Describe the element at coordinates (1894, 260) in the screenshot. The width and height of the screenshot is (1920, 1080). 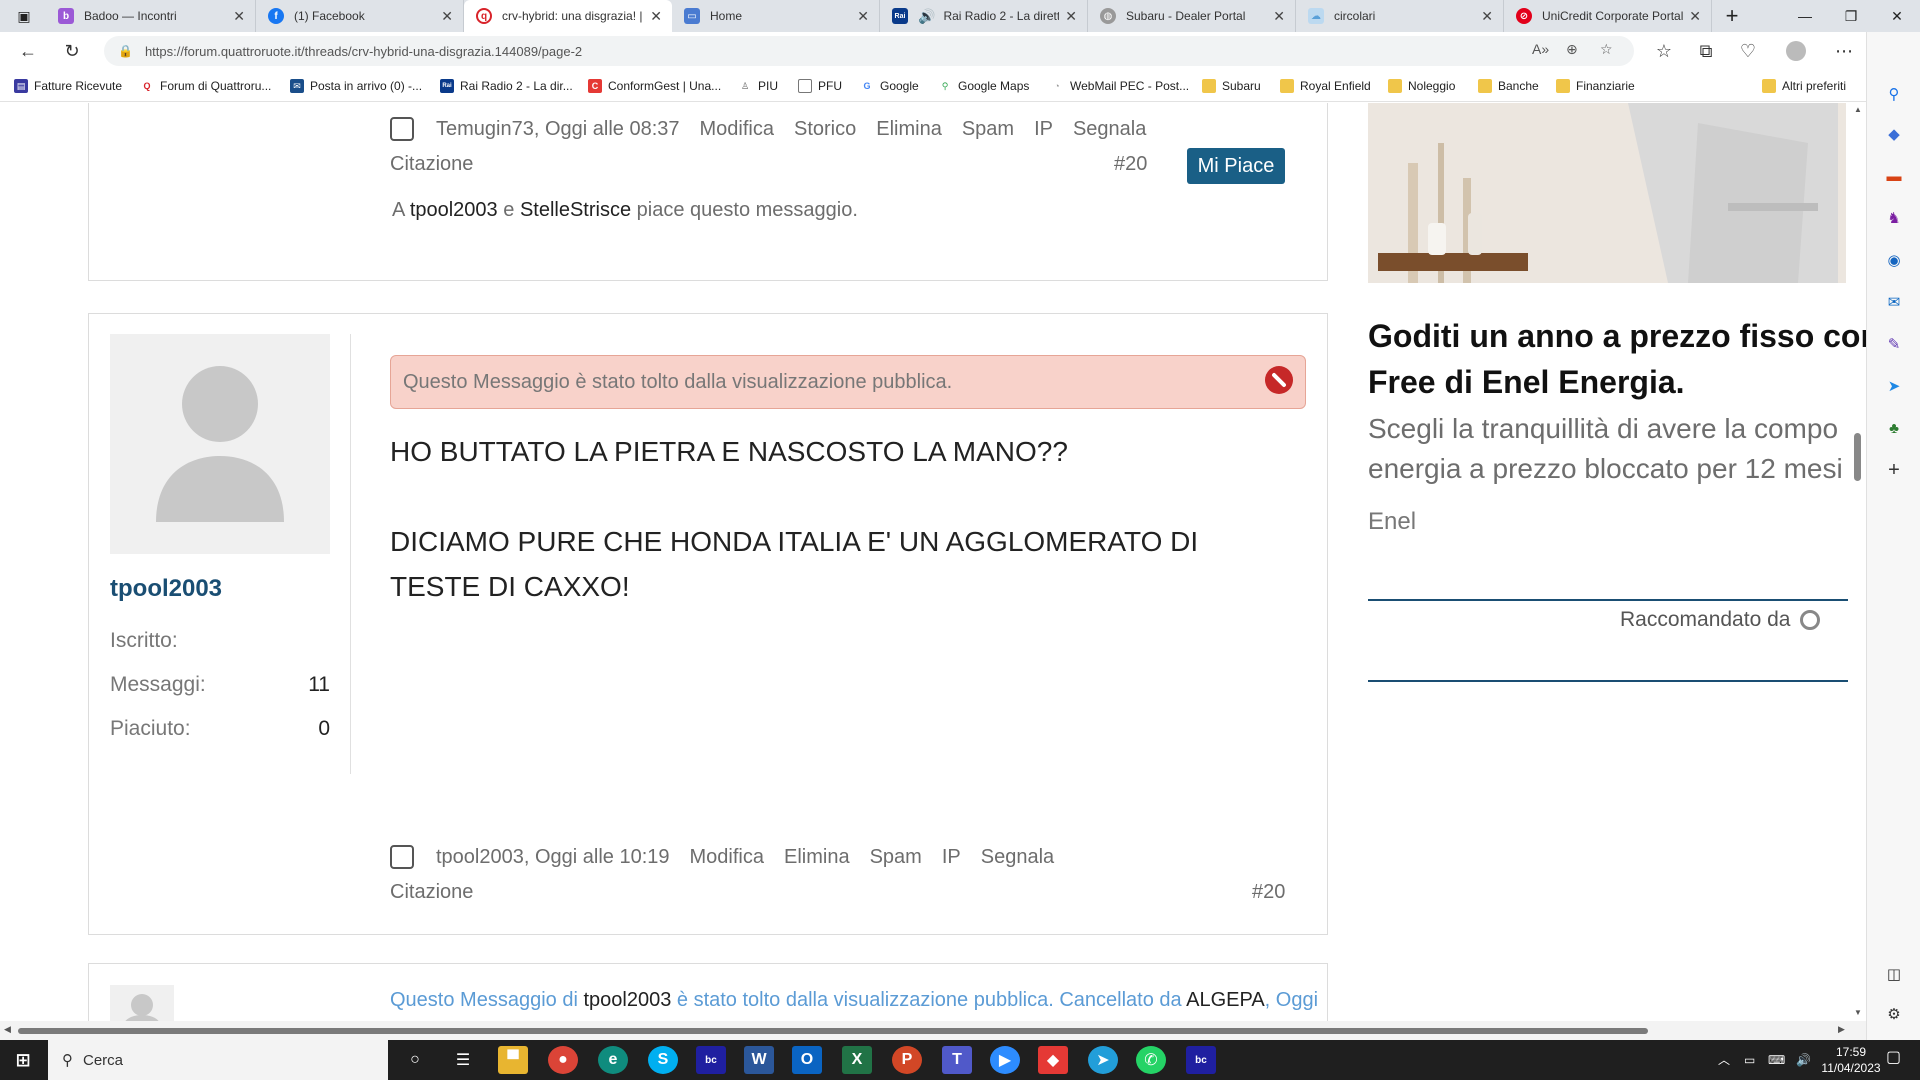
I see `microsoft365-icon: ◉` at that location.